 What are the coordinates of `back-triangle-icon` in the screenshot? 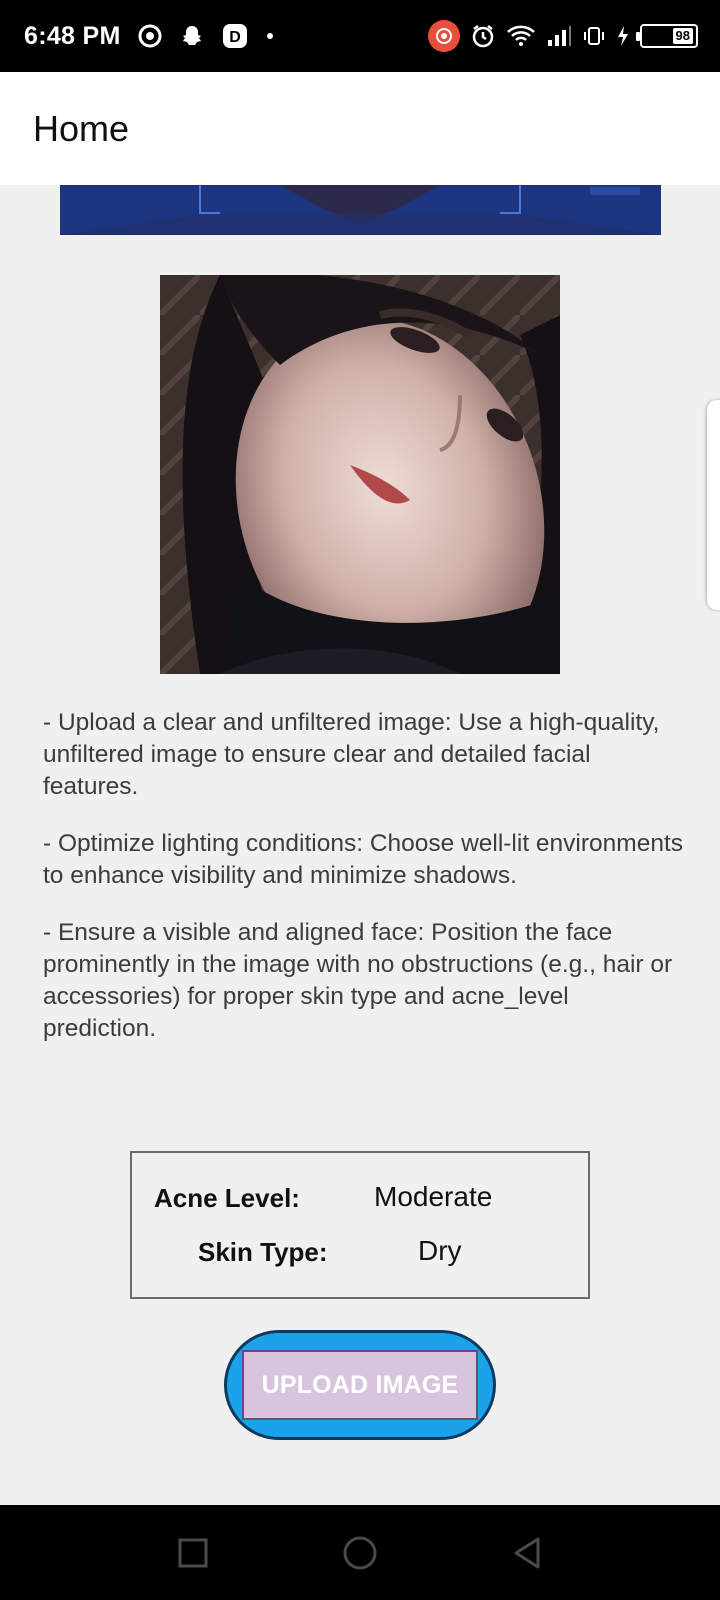 It's located at (527, 1553).